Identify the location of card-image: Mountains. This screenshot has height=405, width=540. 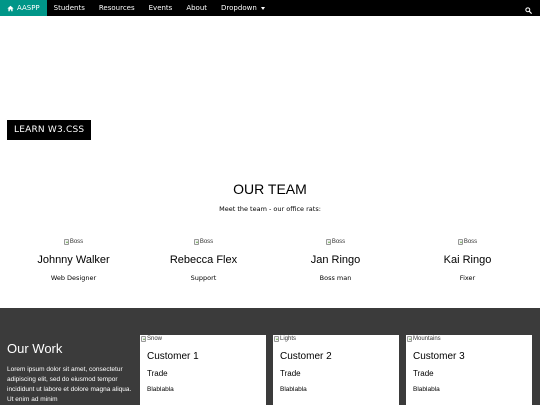
(469, 339).